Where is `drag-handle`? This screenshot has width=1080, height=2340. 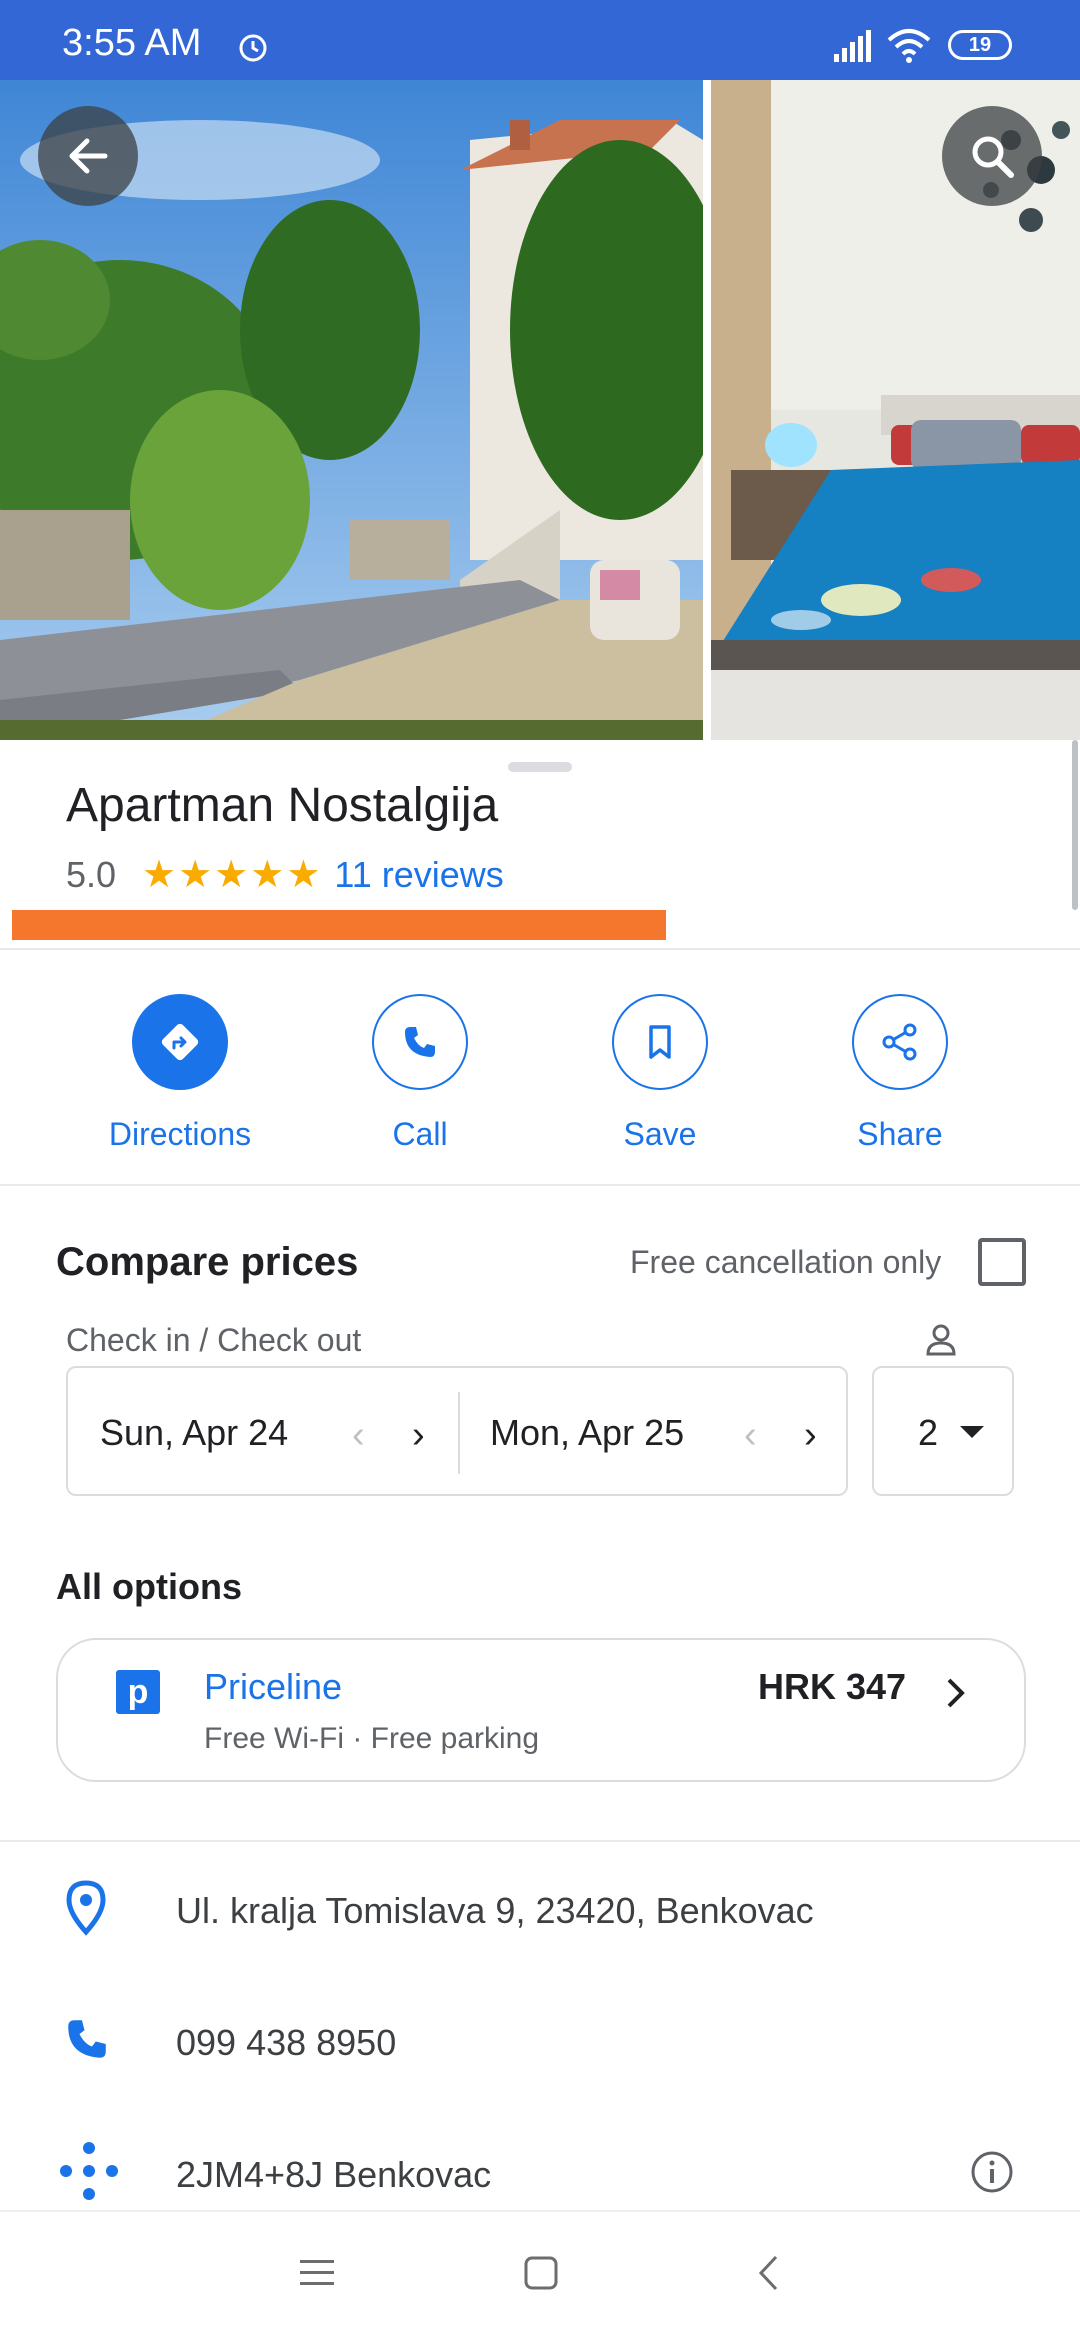 drag-handle is located at coordinates (540, 767).